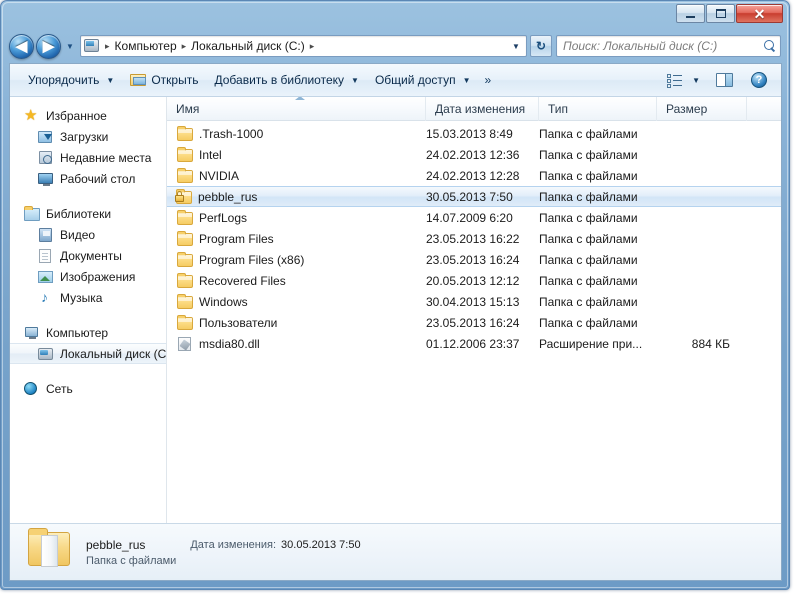 This screenshot has width=800, height=597. Describe the element at coordinates (275, 552) in the screenshot. I see `details-metadata: Дата изменения: 30.05.2013 7:50` at that location.